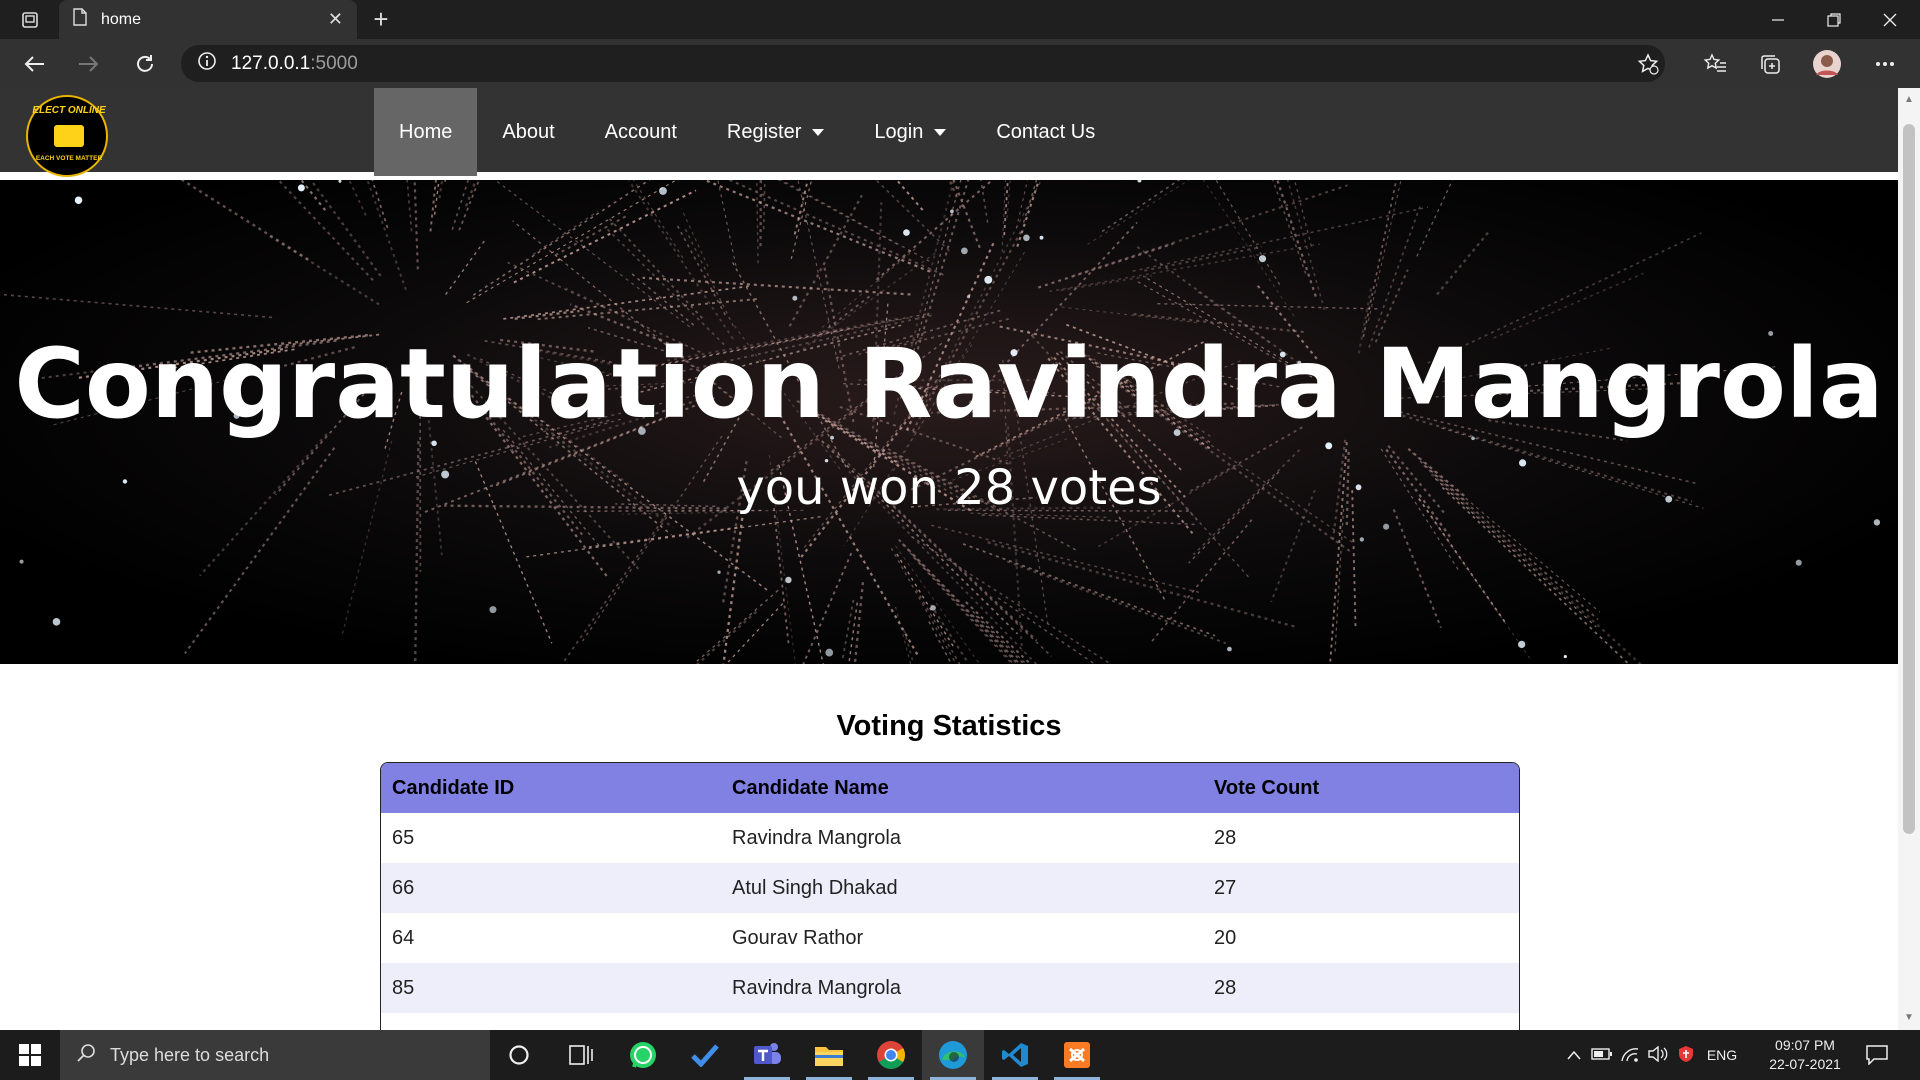 The height and width of the screenshot is (1080, 1920). I want to click on cell-candidate-id: 64, so click(403, 937).